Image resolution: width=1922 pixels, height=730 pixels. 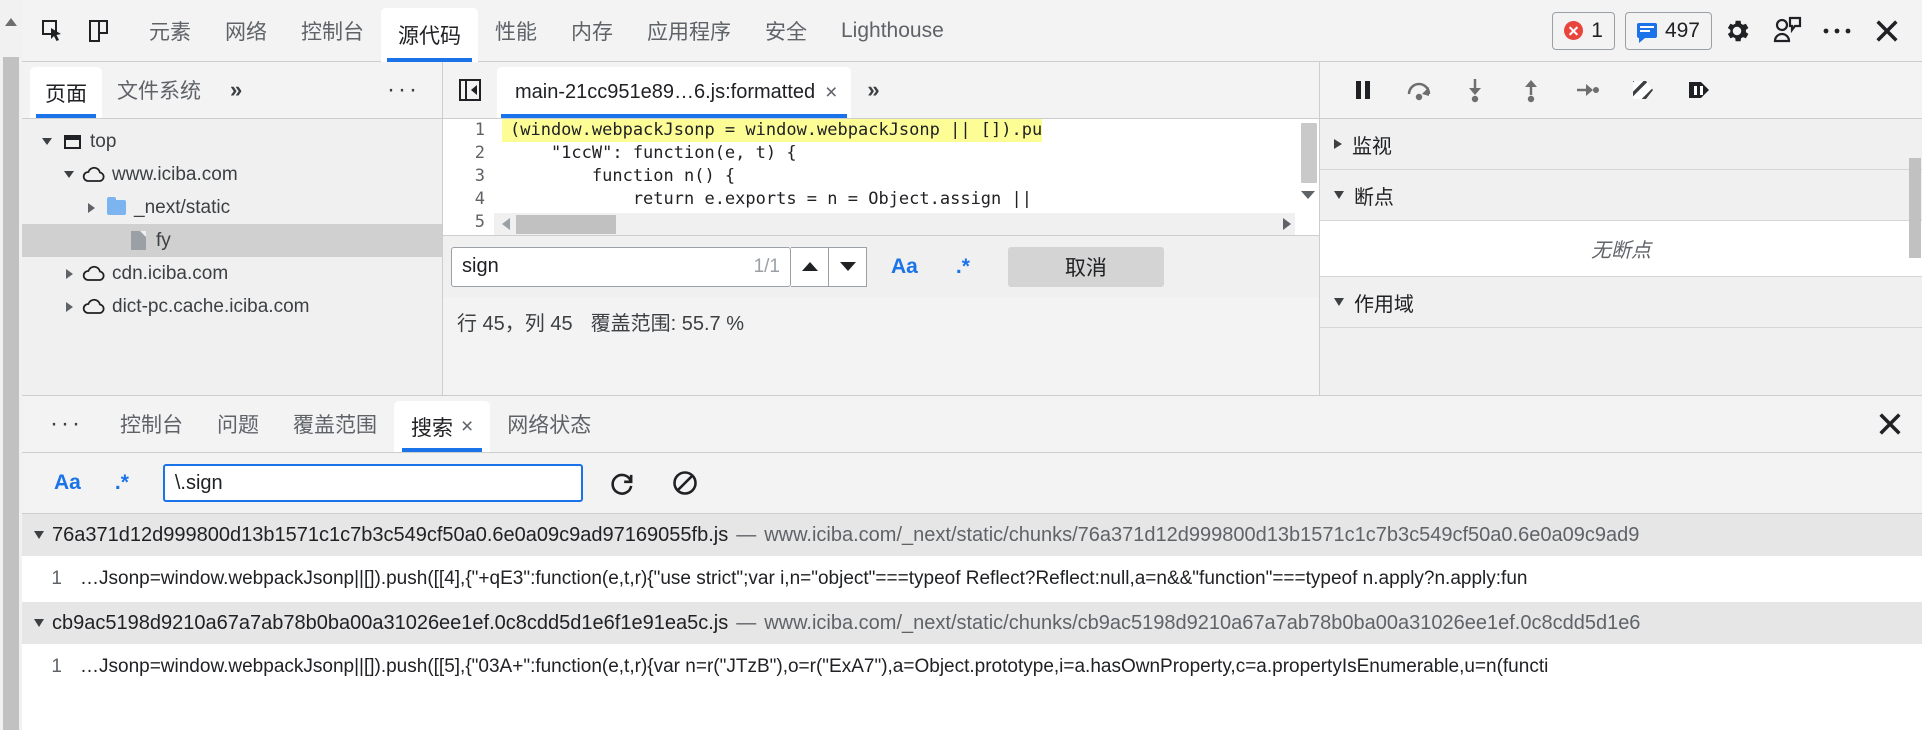 I want to click on editor-find-input, so click(x=621, y=266).